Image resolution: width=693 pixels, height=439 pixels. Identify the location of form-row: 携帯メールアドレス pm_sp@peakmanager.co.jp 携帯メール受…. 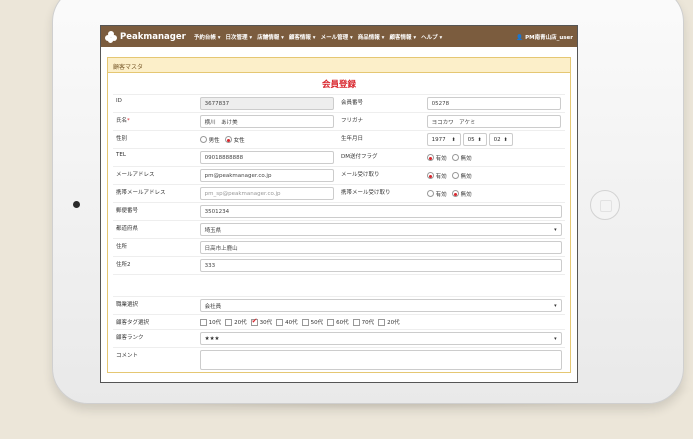
(339, 193).